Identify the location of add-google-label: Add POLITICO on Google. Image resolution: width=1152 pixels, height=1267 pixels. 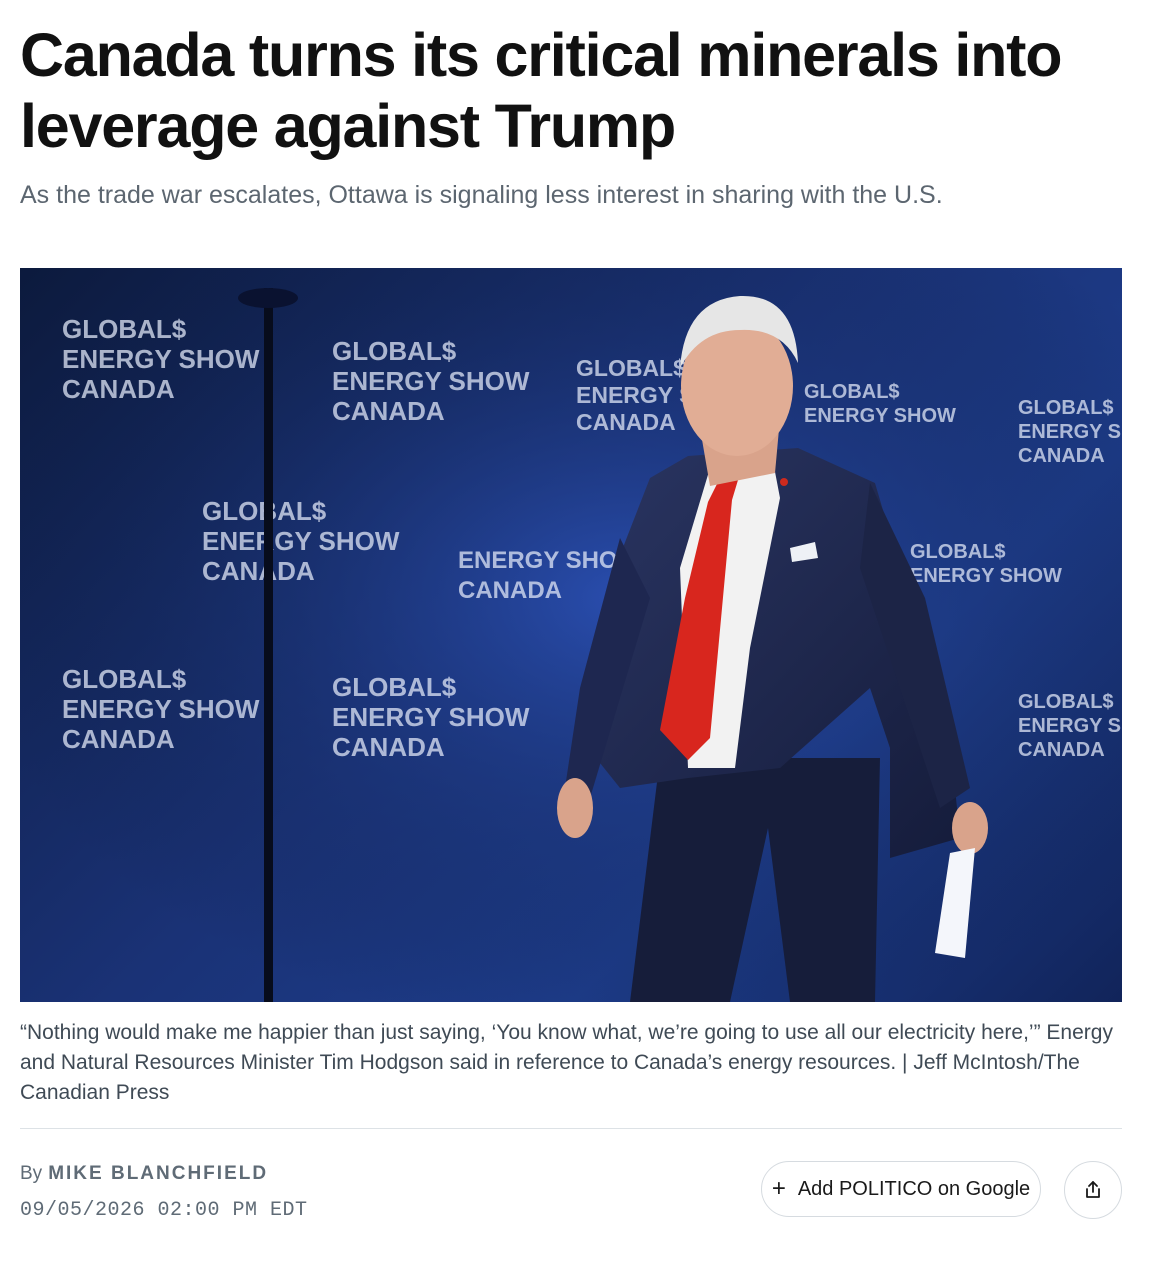
(914, 1188).